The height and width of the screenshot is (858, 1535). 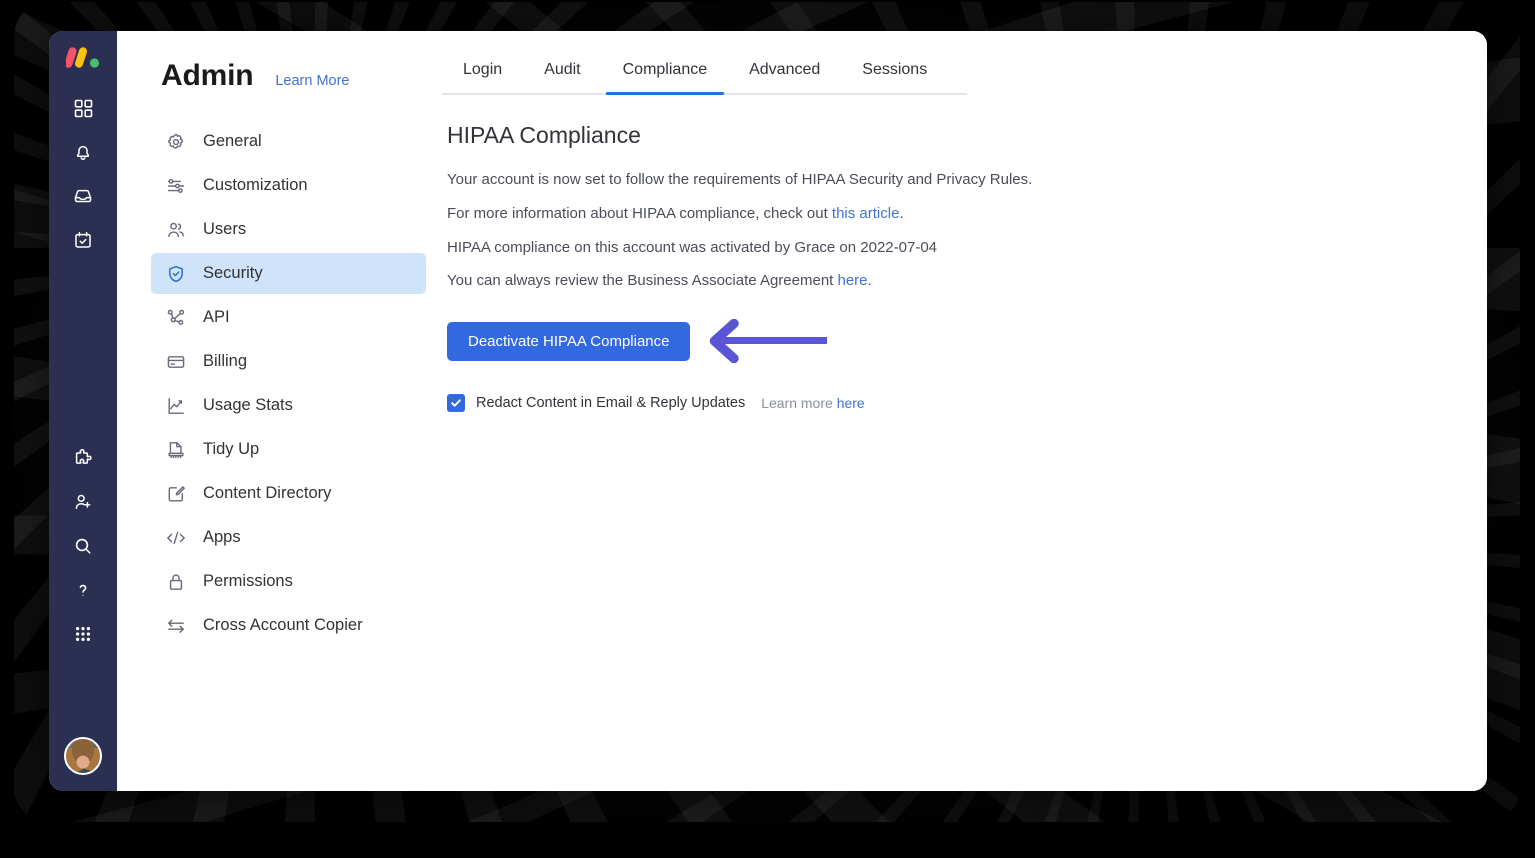 I want to click on sidebar-item-label: Permissions, so click(x=248, y=581).